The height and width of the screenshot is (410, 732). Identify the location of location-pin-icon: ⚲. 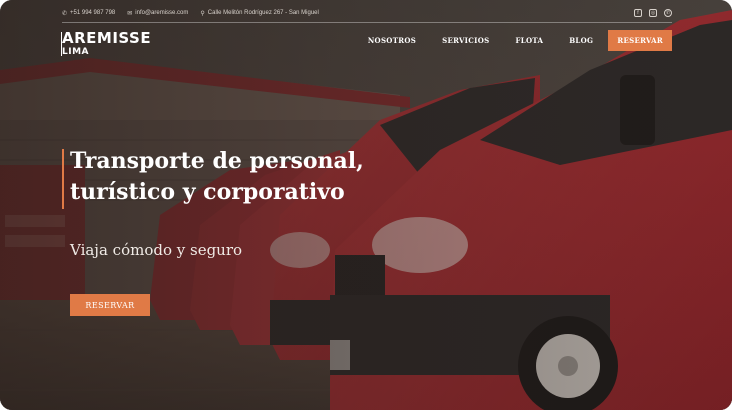
(202, 13).